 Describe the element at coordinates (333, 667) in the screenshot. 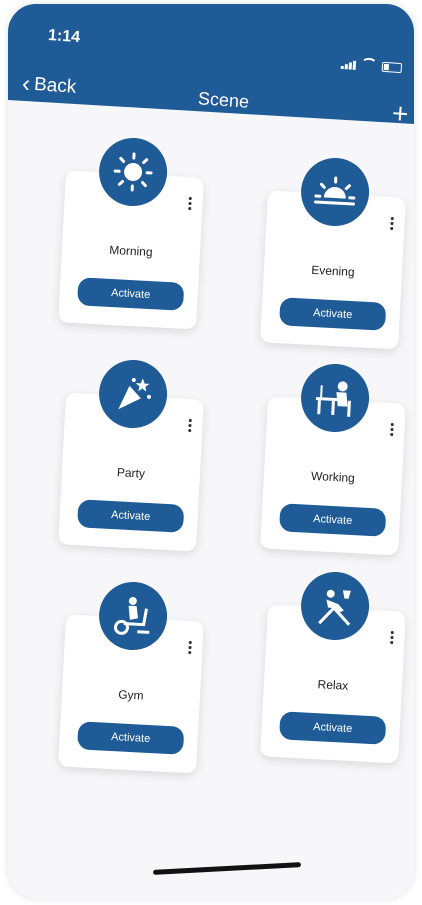

I see `scene-card-relax: Relax Activate` at that location.